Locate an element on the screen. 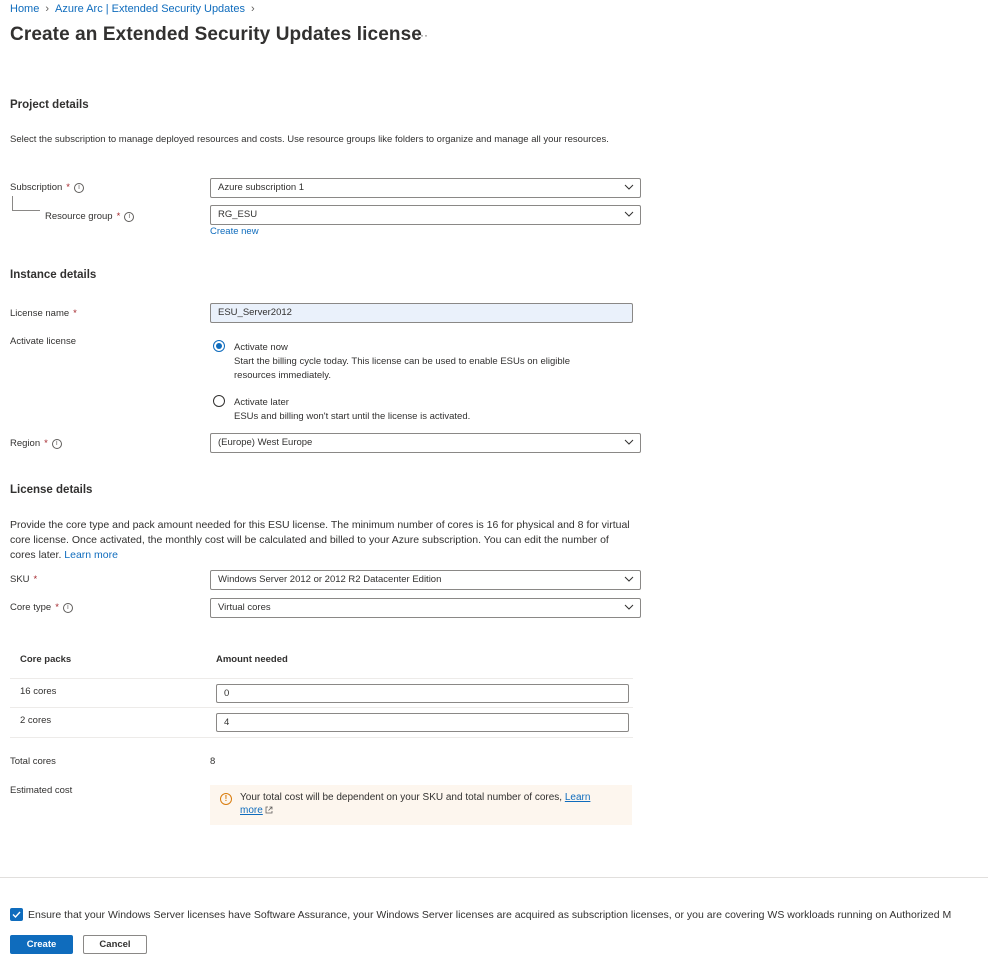 The width and height of the screenshot is (988, 960). project-details-heading: Project details is located at coordinates (49, 105).